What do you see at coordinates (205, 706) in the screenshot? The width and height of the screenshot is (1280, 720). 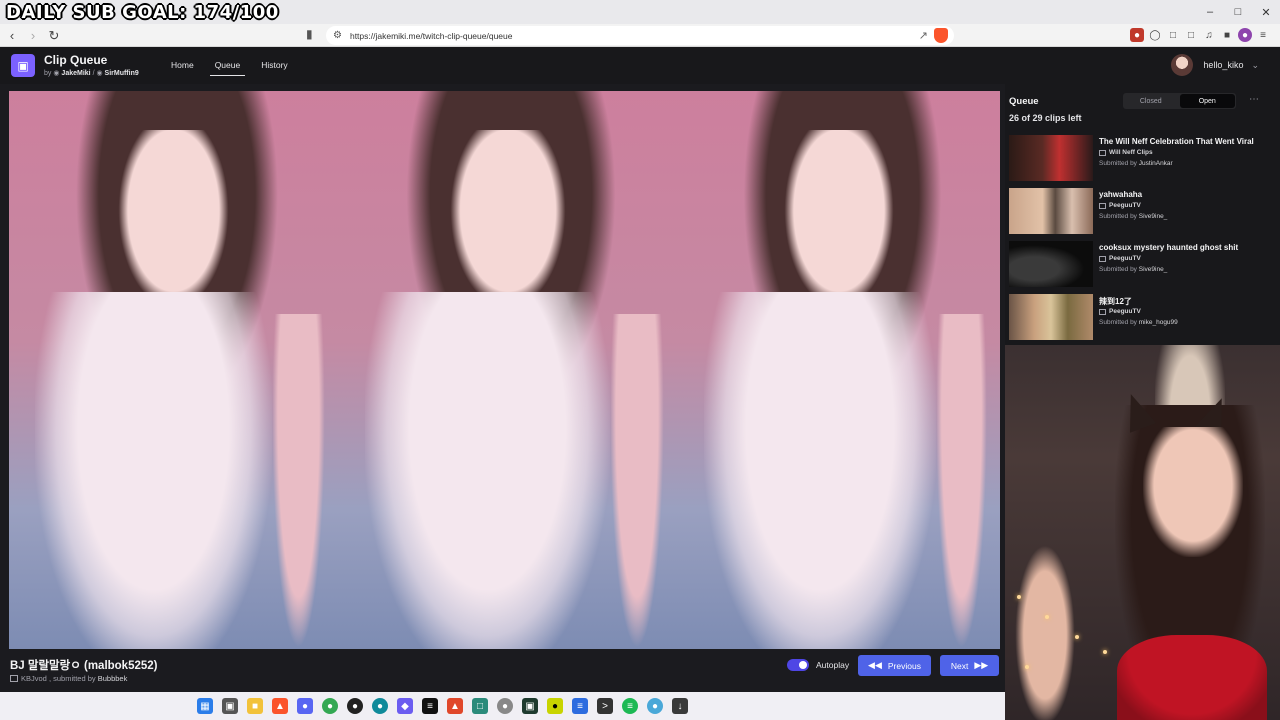 I see `windows-start-icon: ▦` at bounding box center [205, 706].